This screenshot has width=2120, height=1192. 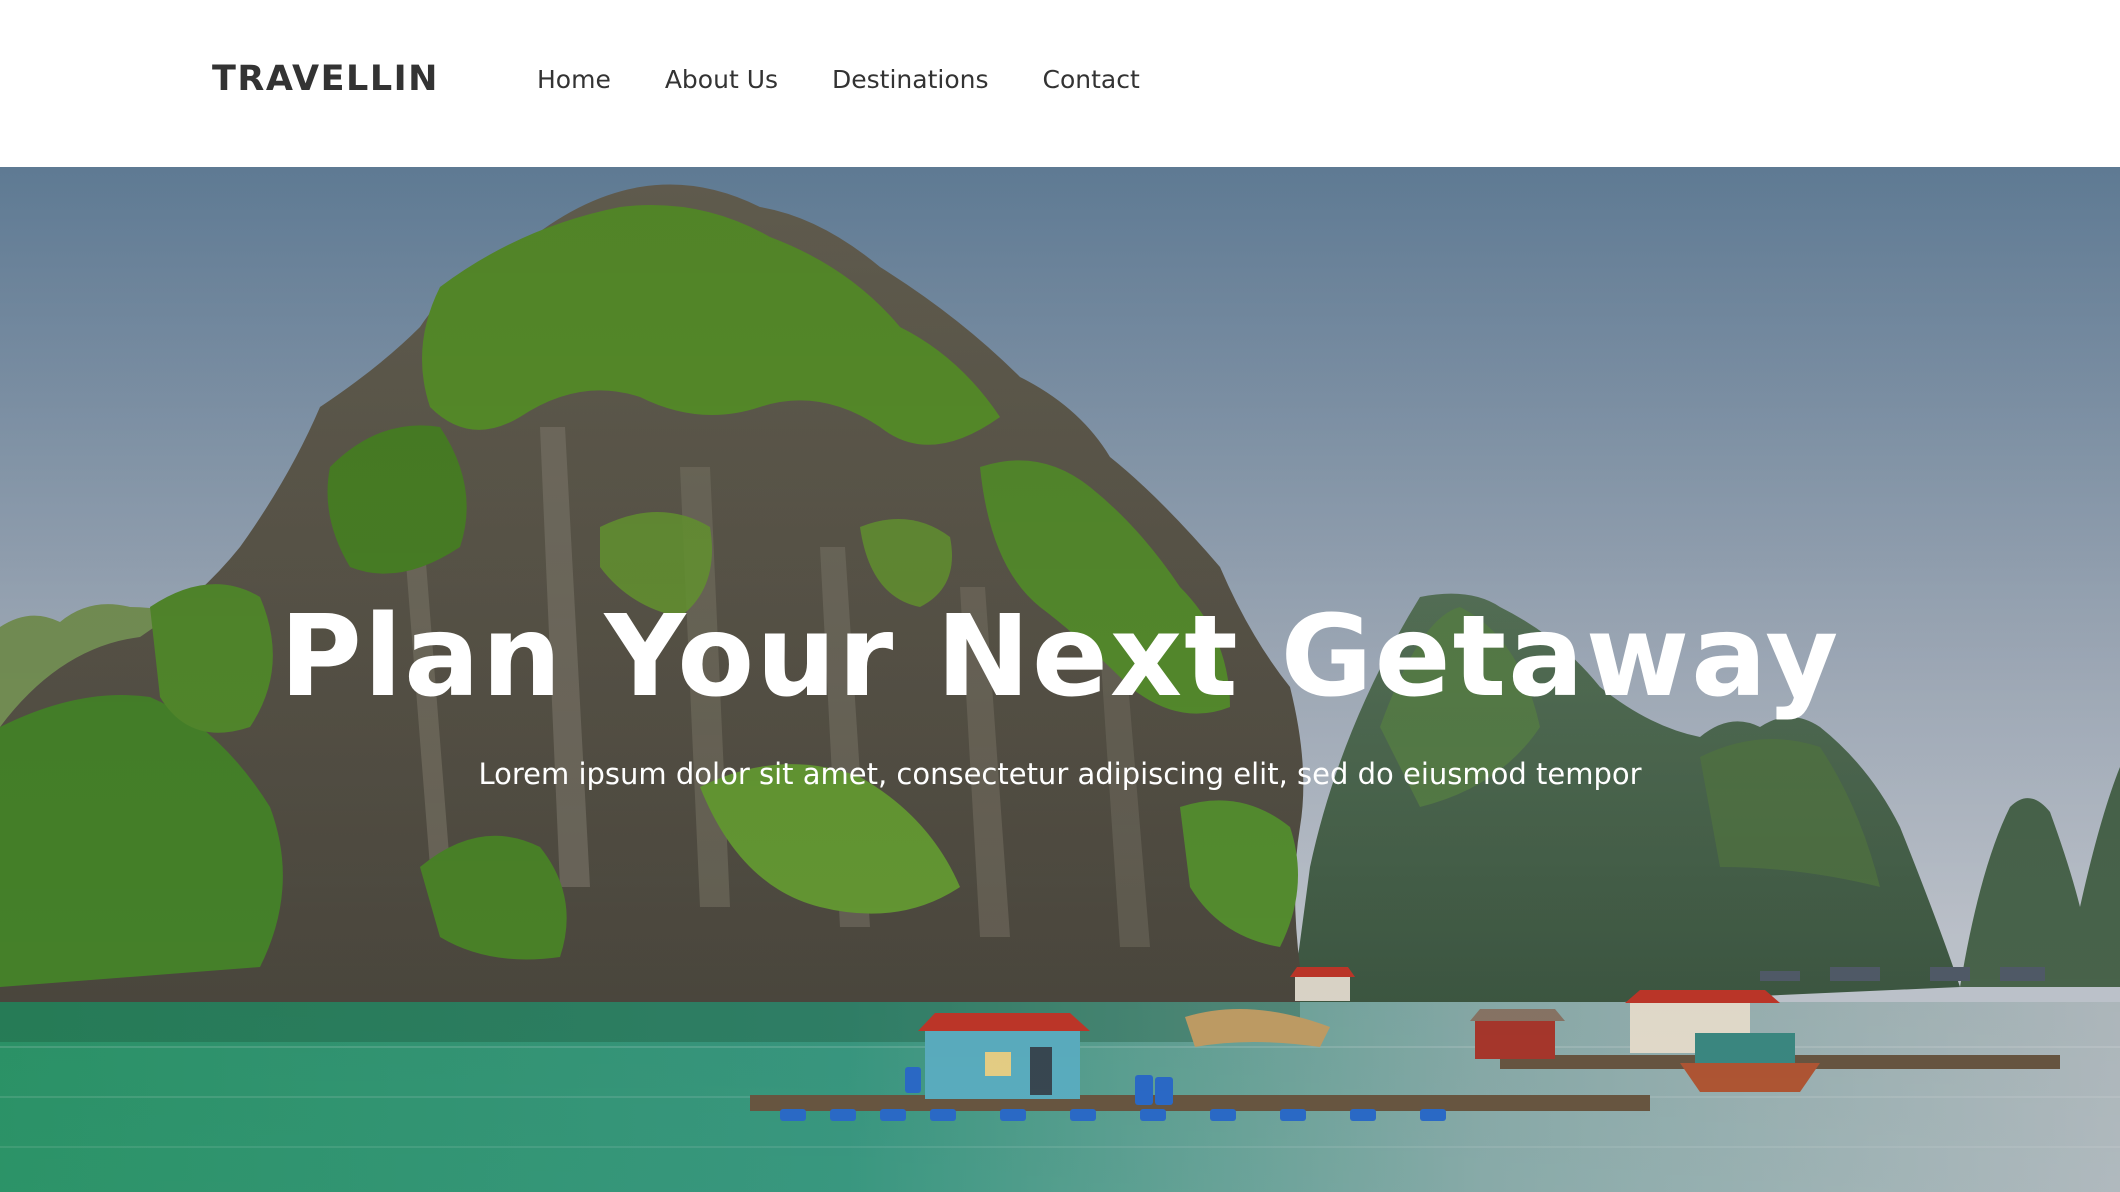 What do you see at coordinates (1091, 80) in the screenshot?
I see `nav-link-contact: Contact` at bounding box center [1091, 80].